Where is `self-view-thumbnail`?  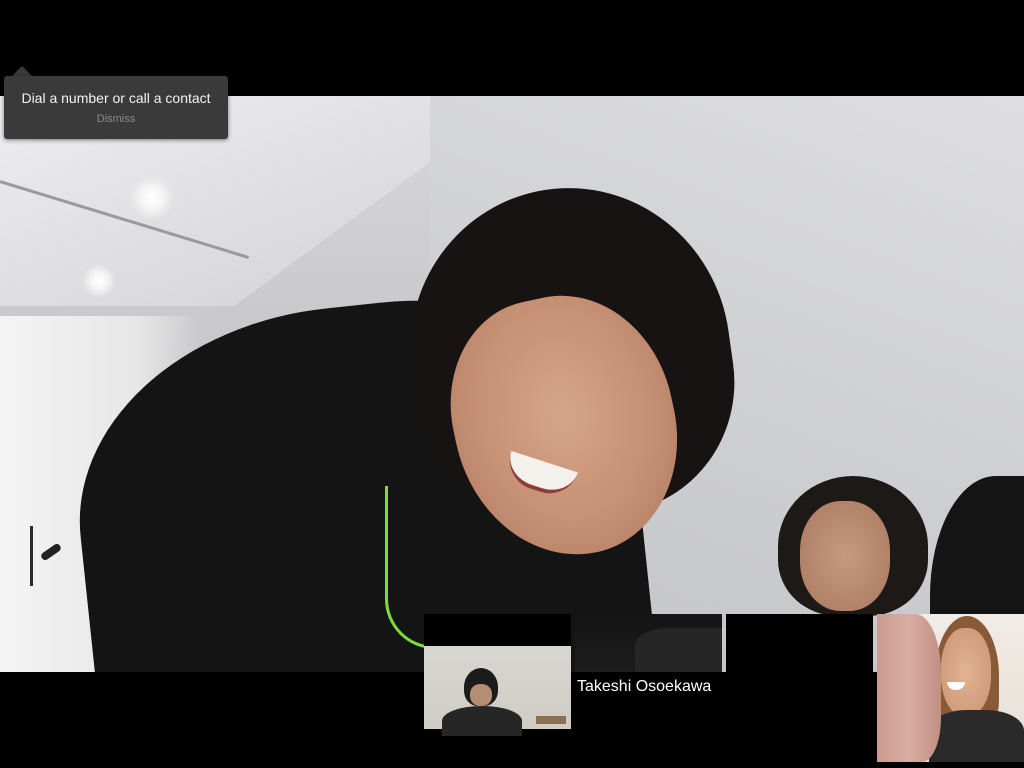 self-view-thumbnail is located at coordinates (950, 688).